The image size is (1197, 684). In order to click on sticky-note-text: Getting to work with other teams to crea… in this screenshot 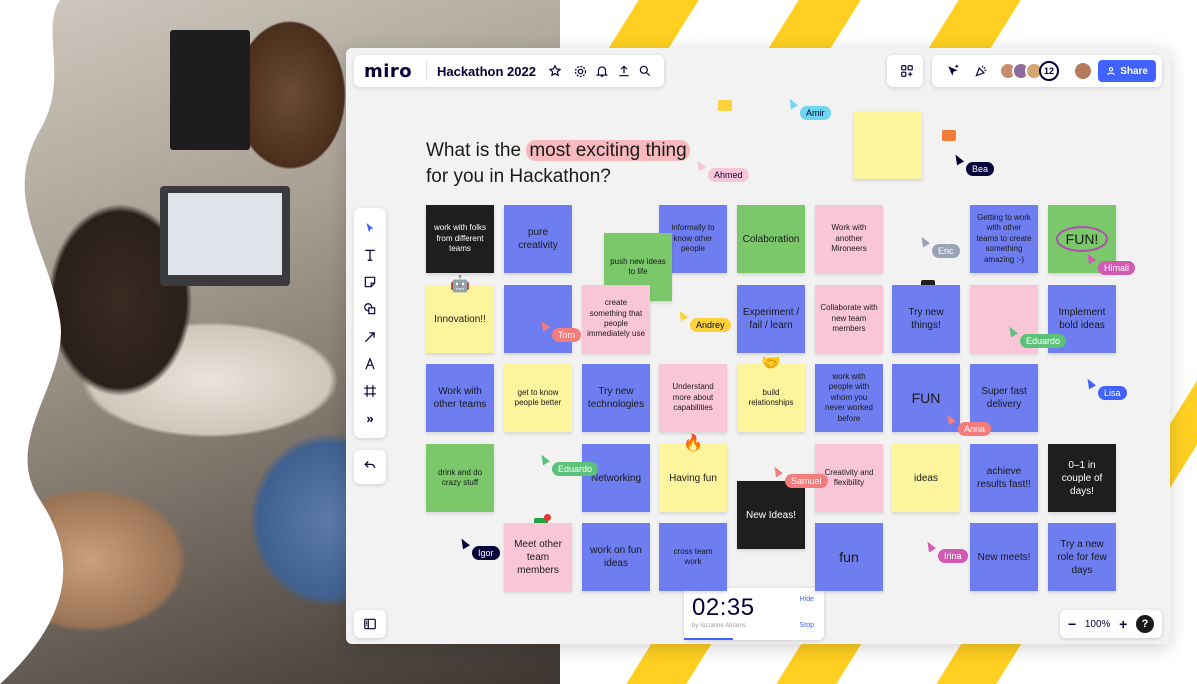, I will do `click(1004, 238)`.